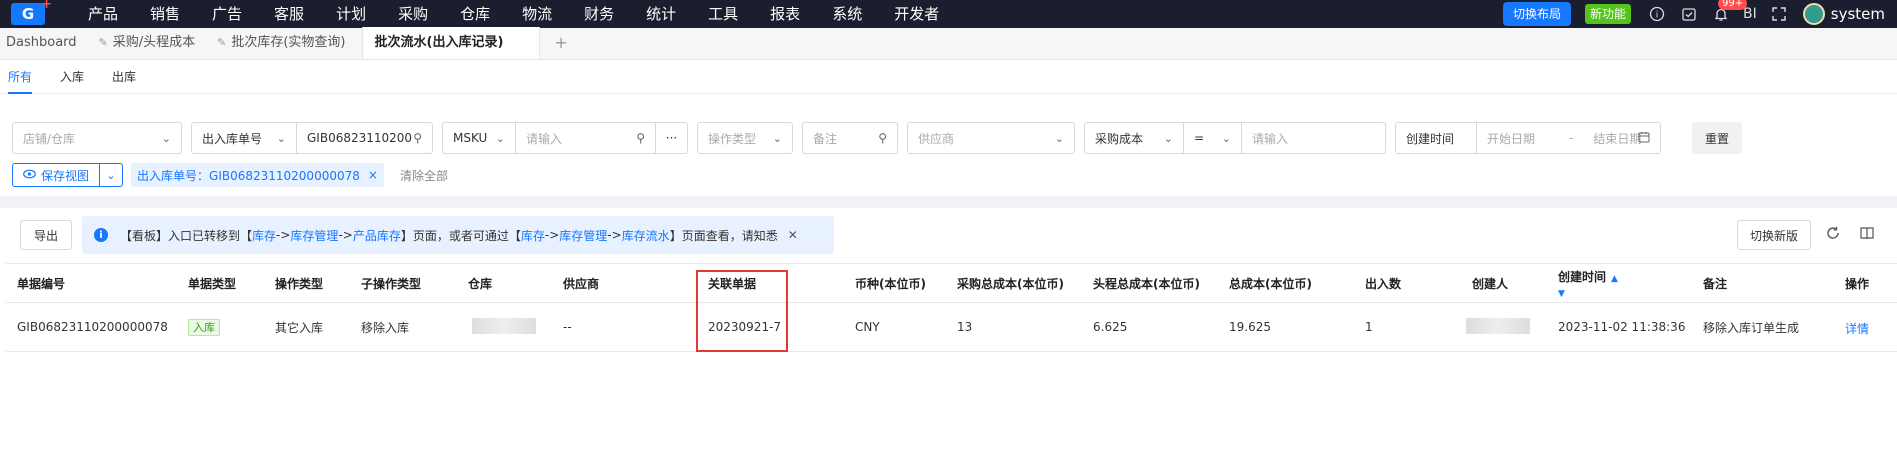 The width and height of the screenshot is (1897, 450). What do you see at coordinates (1537, 14) in the screenshot?
I see `switch-layout-button: 切换布局` at bounding box center [1537, 14].